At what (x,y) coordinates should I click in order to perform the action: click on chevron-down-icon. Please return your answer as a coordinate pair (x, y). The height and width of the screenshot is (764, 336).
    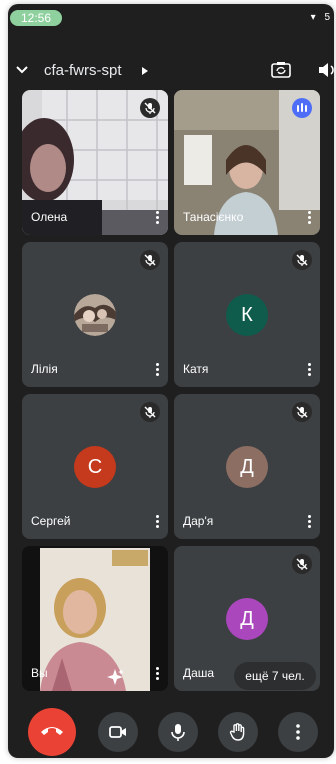
    Looking at the image, I should click on (22, 70).